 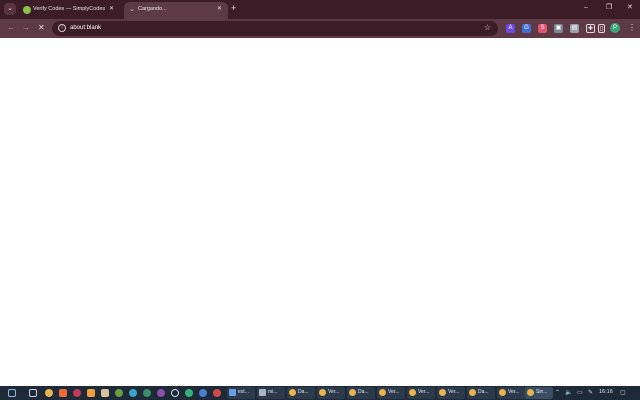 I want to click on task-view-icon, so click(x=33, y=393).